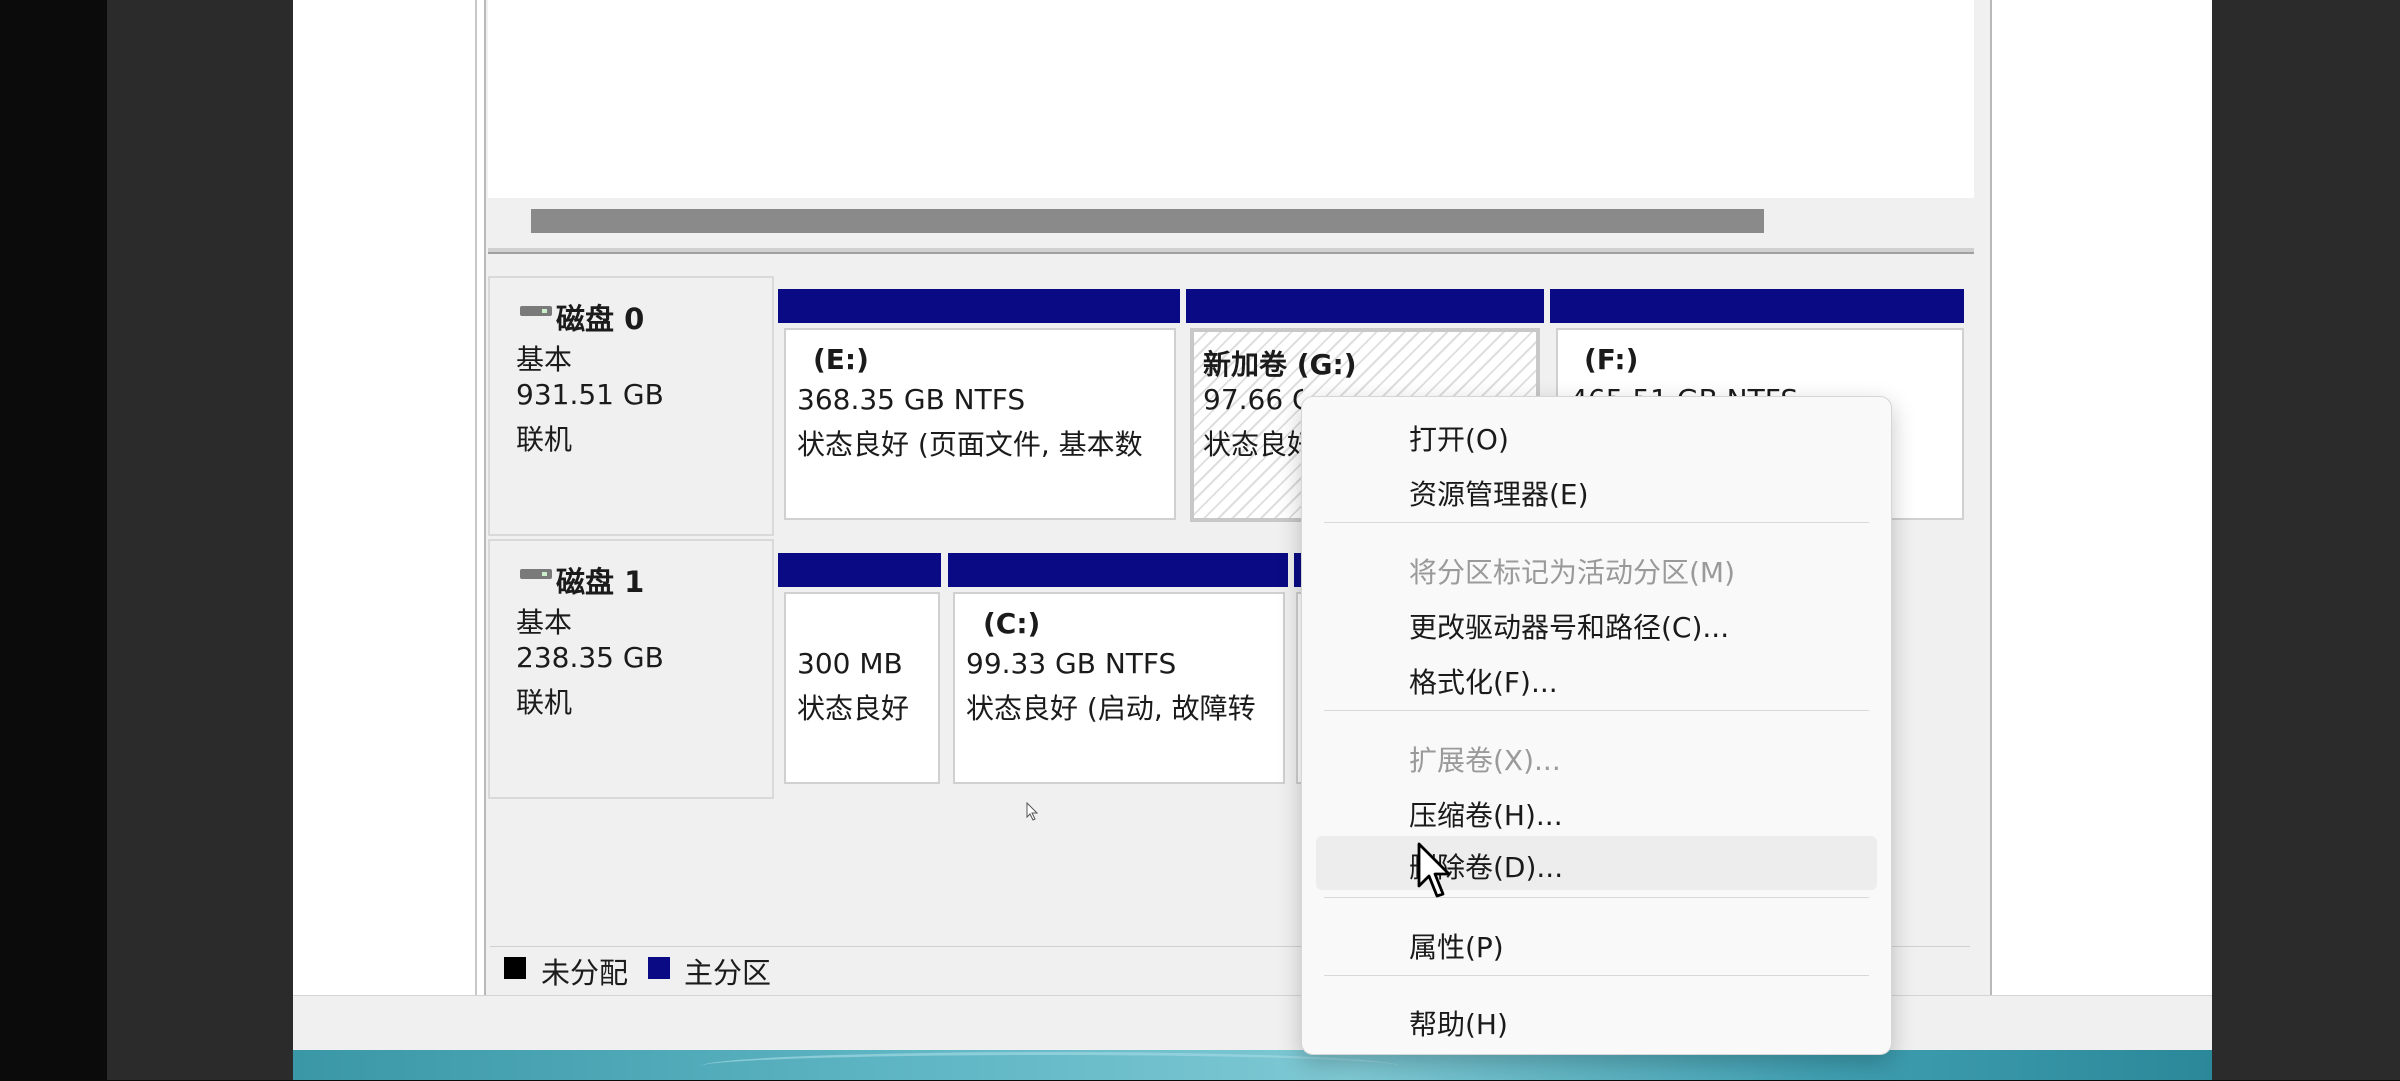  I want to click on partition-e-status: 状态良好 (页面文件, 基本数, so click(970, 444).